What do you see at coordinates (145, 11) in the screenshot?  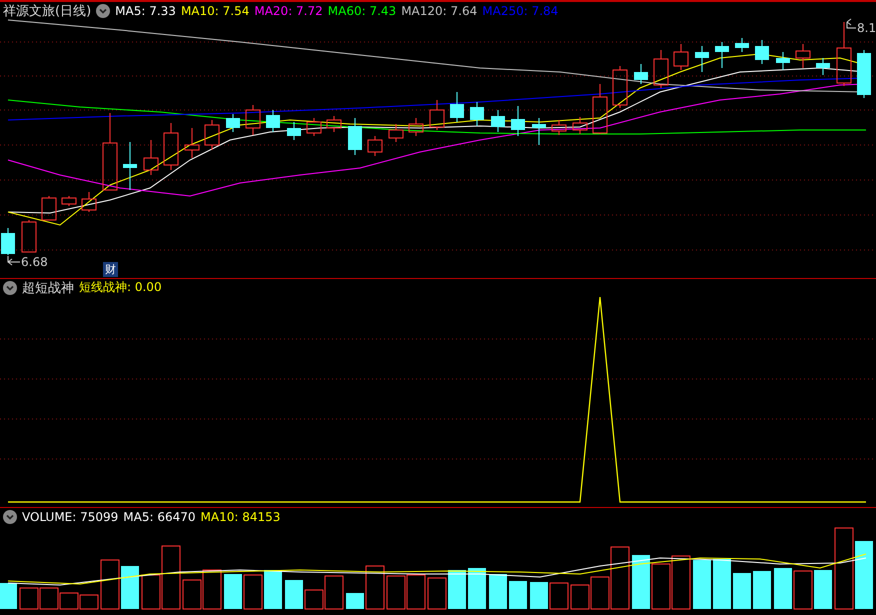 I see `moving-average-legend: MA5: 7.33` at bounding box center [145, 11].